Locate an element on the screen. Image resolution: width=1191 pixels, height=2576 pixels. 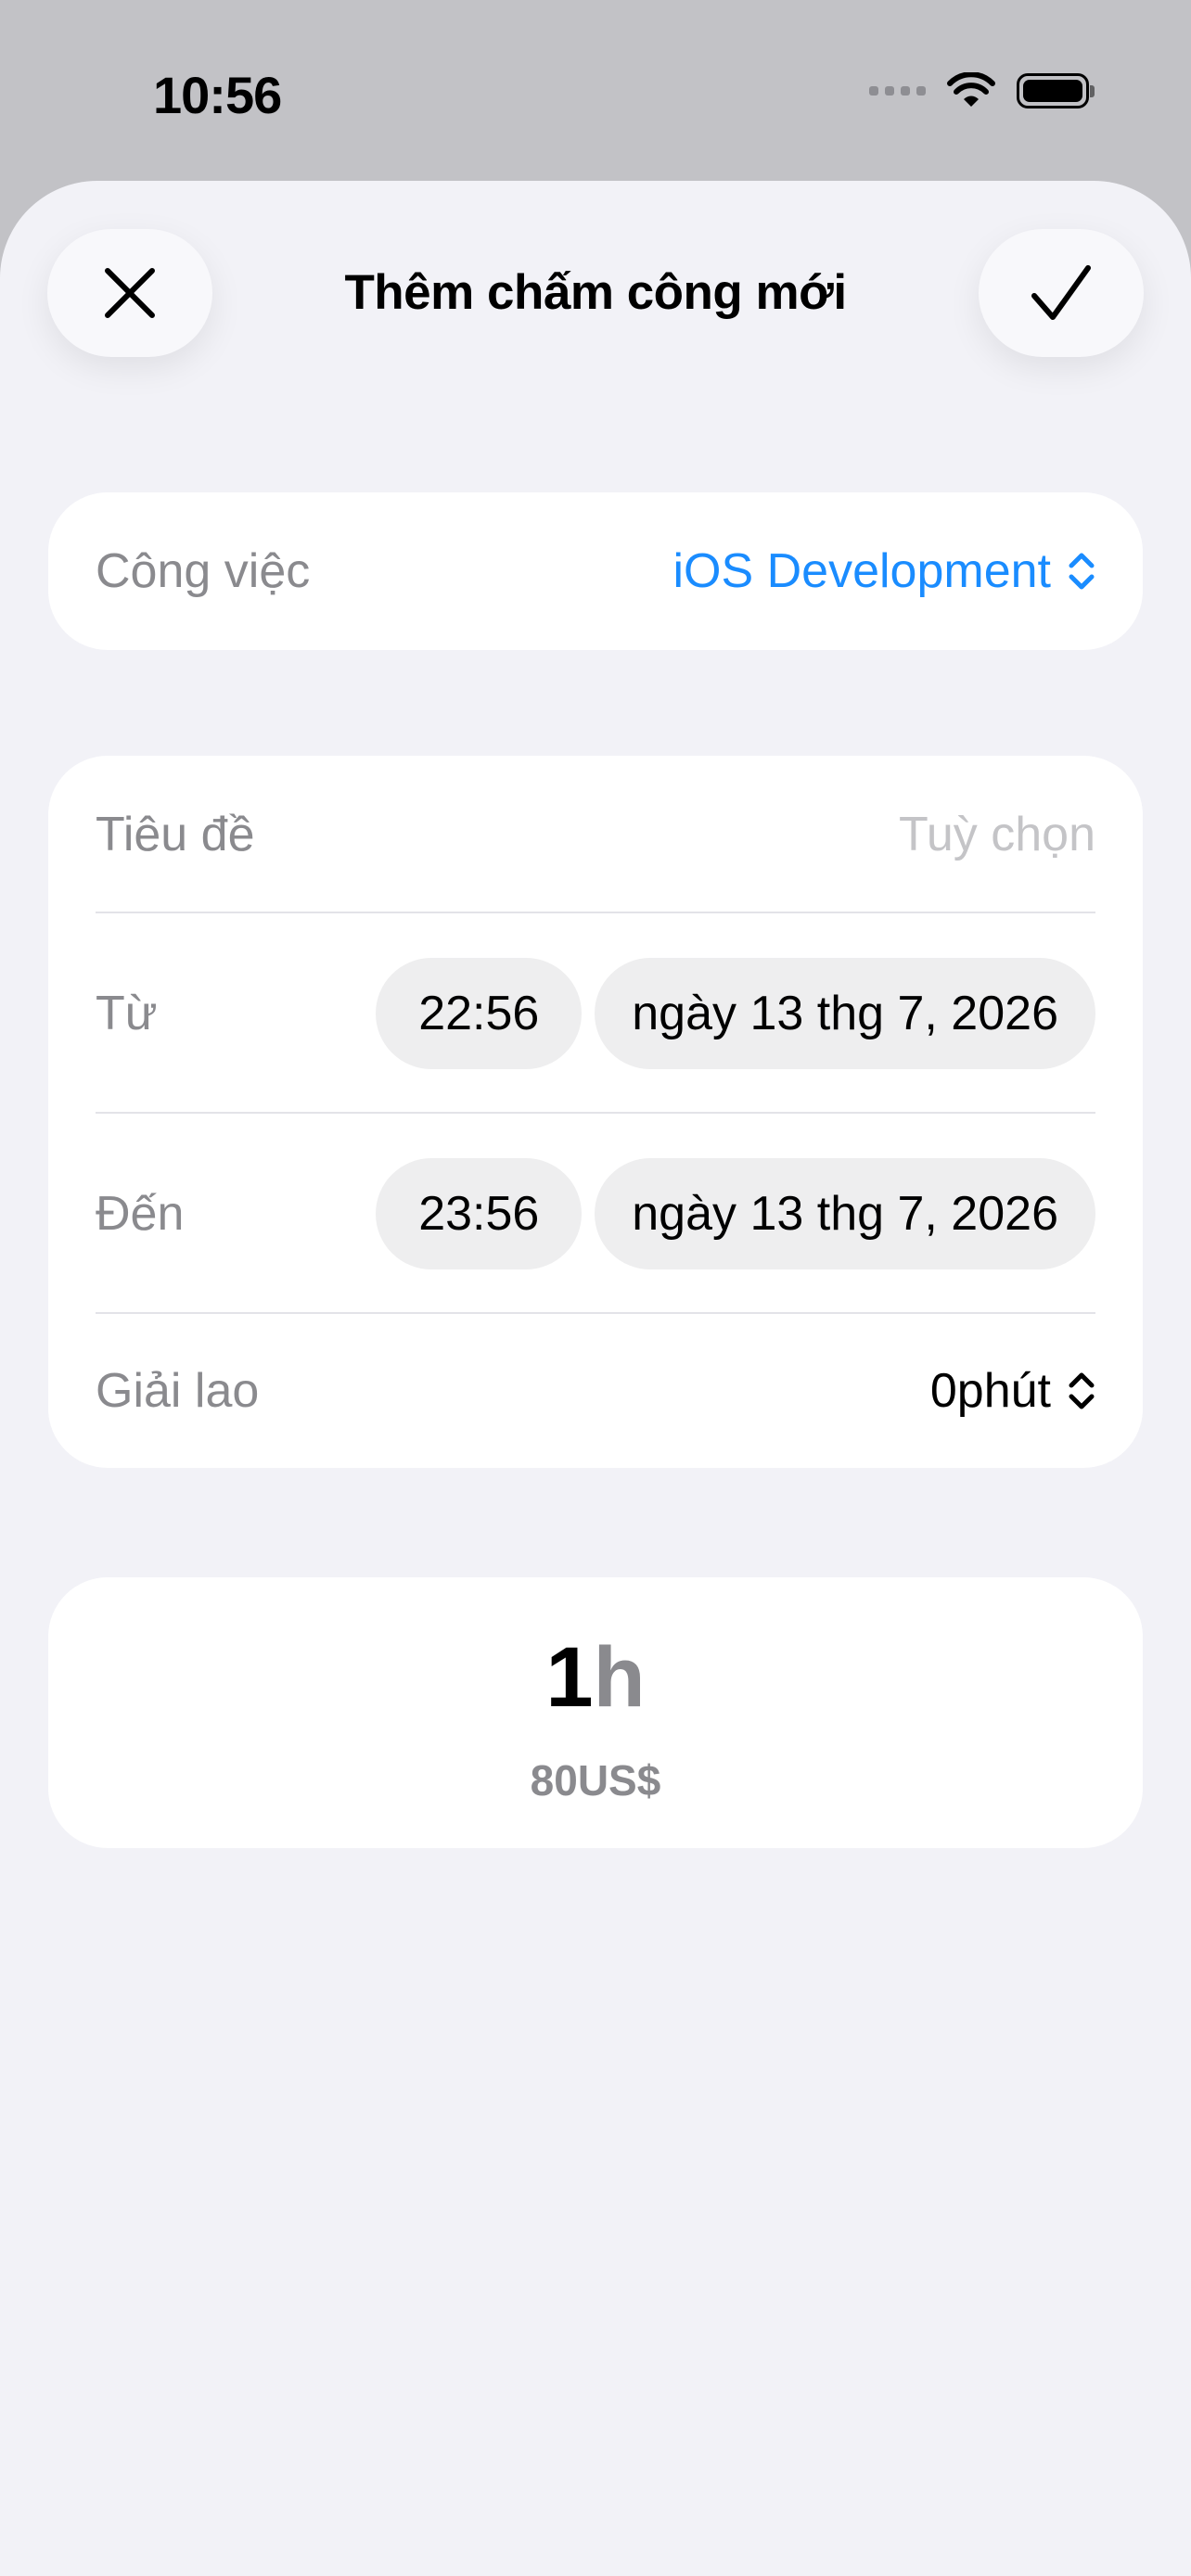
job-label: Công việc is located at coordinates (203, 571).